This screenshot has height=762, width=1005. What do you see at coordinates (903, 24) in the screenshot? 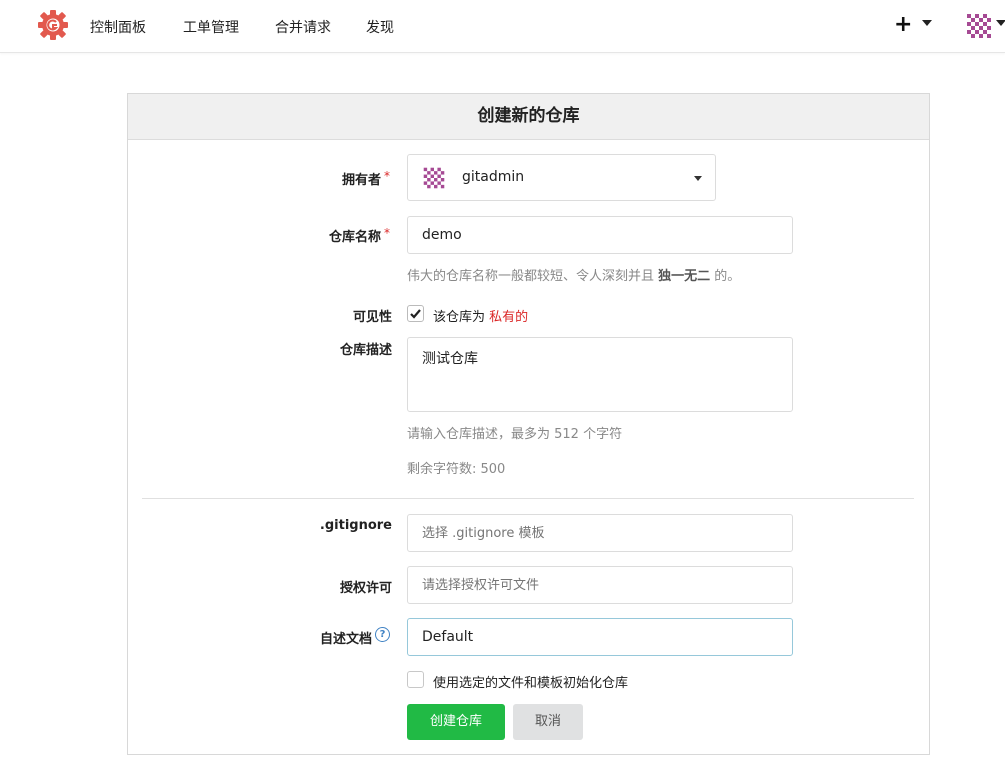
I see `create-plus-icon: +` at bounding box center [903, 24].